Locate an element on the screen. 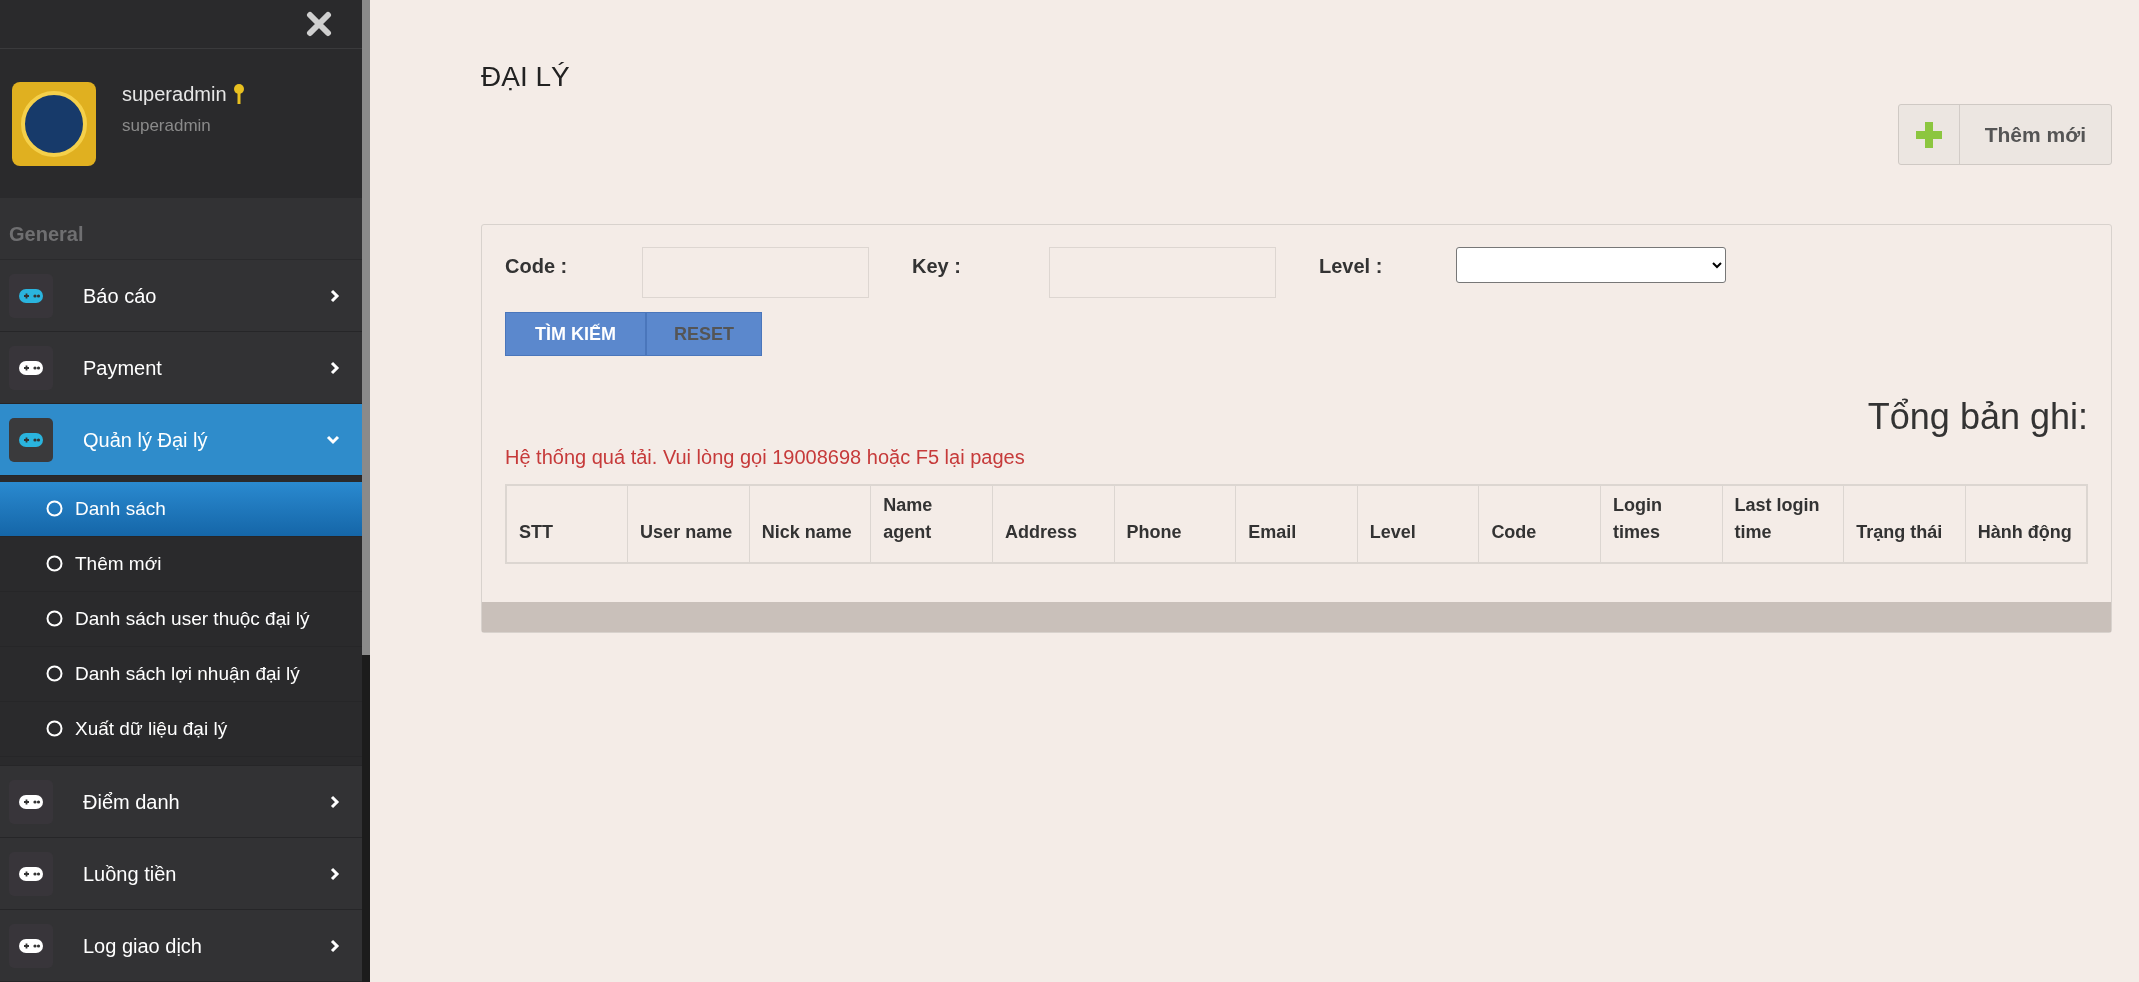  profile-name: superadmin is located at coordinates (174, 94).